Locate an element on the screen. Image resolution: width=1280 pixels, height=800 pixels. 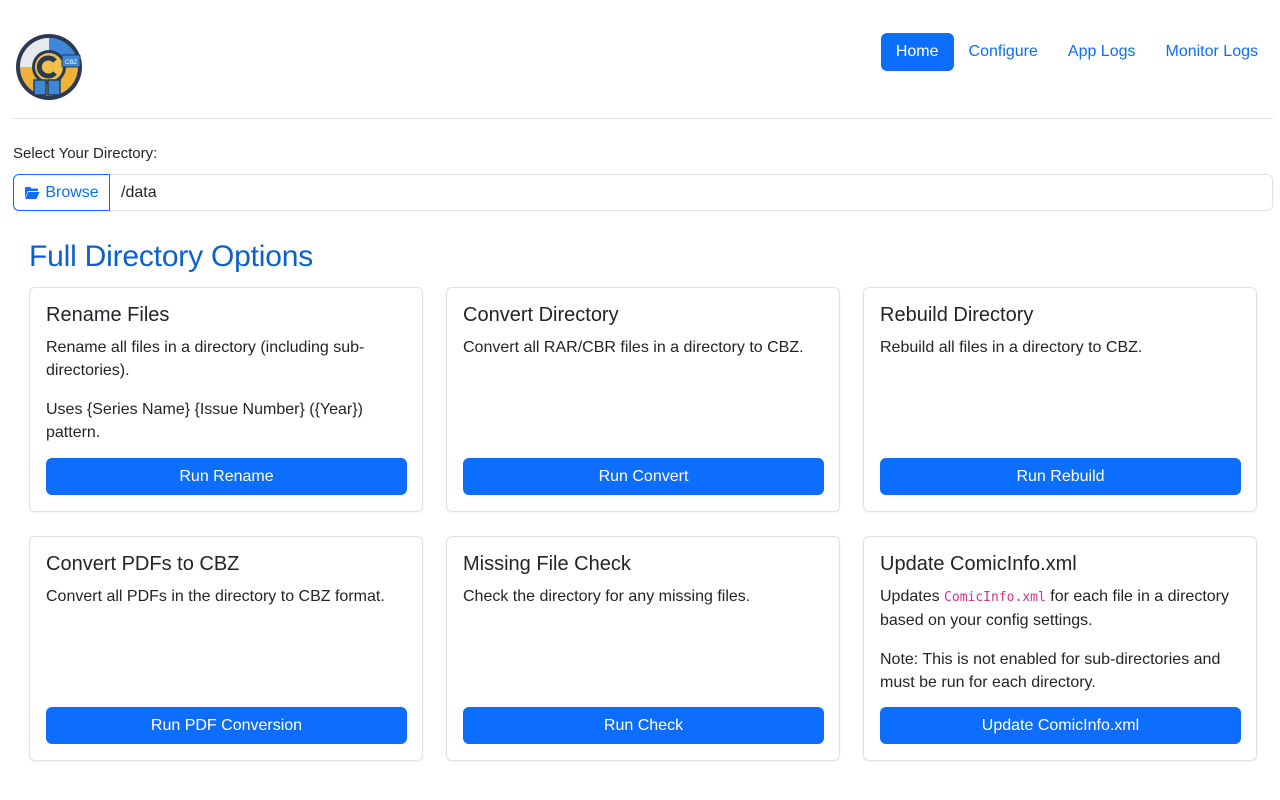
update-comicinfo-button: Update ComicInfo.xml is located at coordinates (1060, 725).